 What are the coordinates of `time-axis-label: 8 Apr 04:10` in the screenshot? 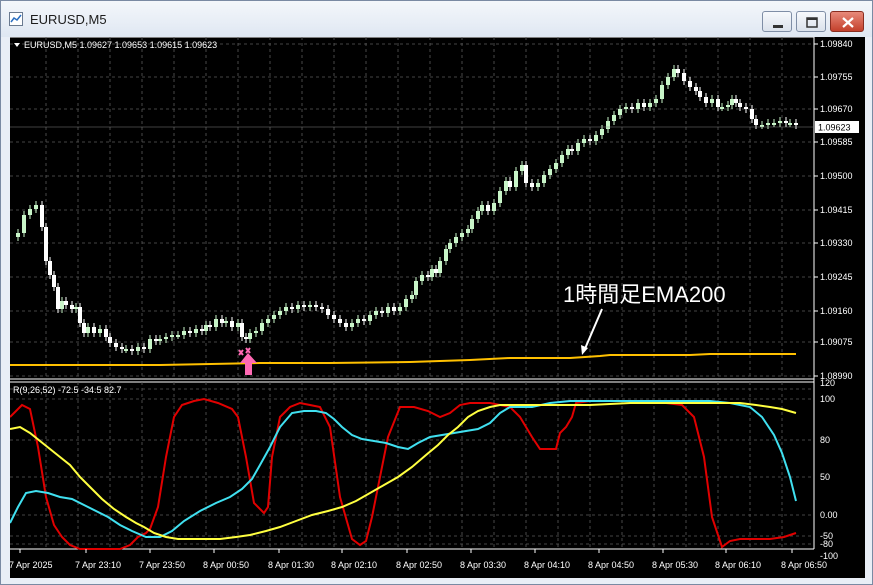 It's located at (547, 565).